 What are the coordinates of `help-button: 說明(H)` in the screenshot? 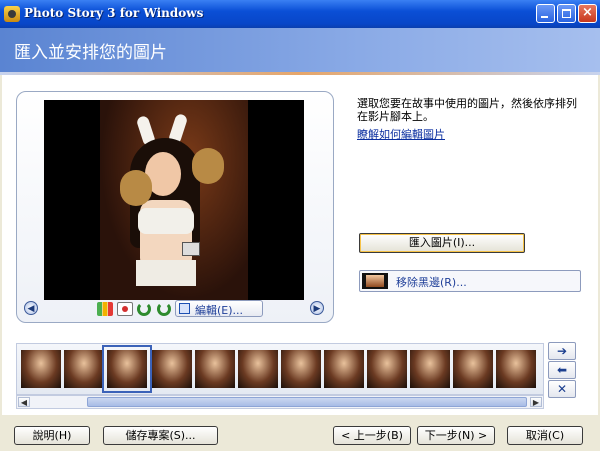 It's located at (52, 435).